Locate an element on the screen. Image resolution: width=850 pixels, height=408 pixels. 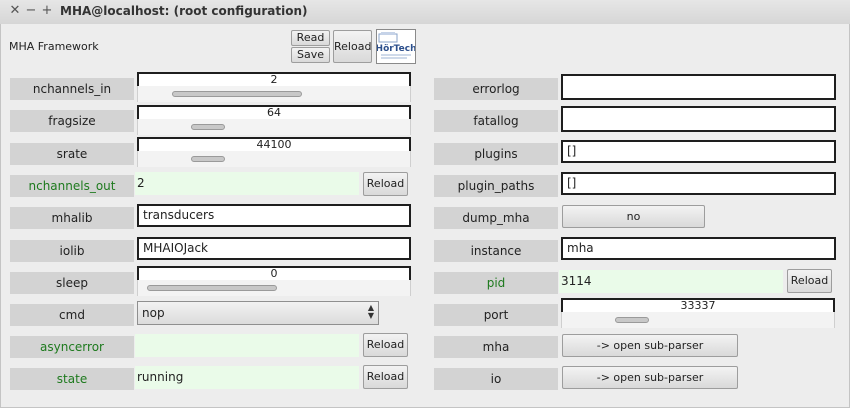
iolib-input: MHAIOJack is located at coordinates (274, 248).